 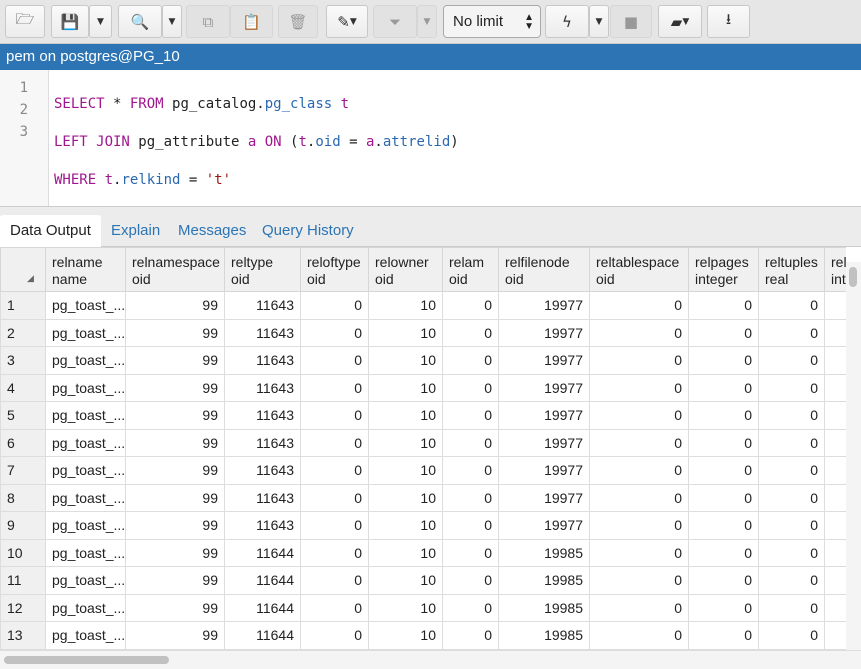 What do you see at coordinates (23, 470) in the screenshot?
I see `row-number: 7` at bounding box center [23, 470].